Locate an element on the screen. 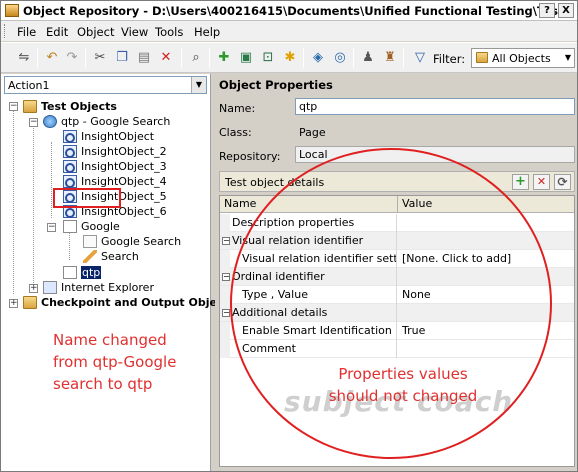 The height and width of the screenshot is (472, 578). copy-icon: ❐ is located at coordinates (122, 58).